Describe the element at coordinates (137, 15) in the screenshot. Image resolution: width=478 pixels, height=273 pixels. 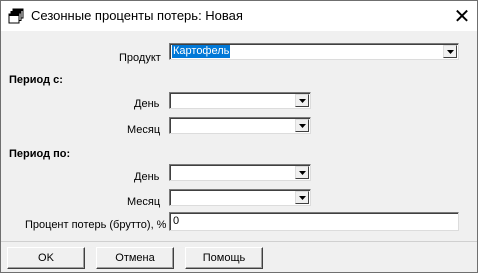
I see `window-title: Сезонные проценты потерь: Новая` at that location.